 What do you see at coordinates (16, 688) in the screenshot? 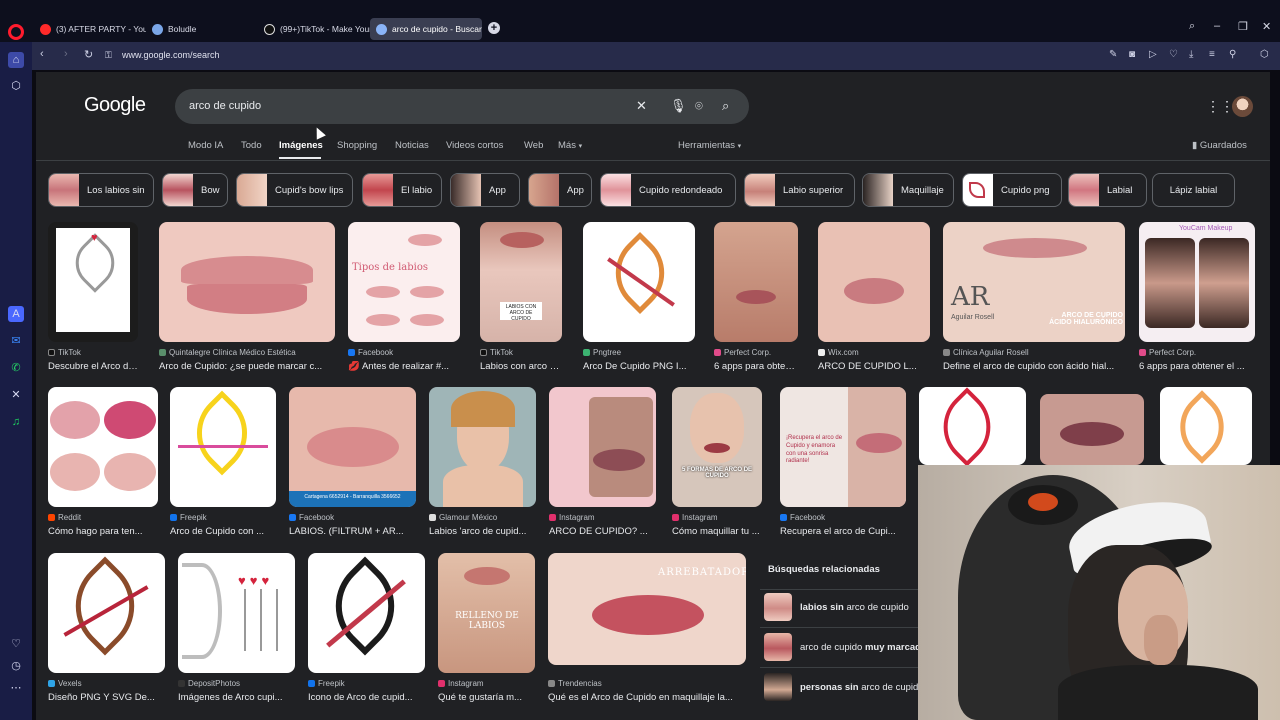
I see `more-icon: ⋯` at bounding box center [16, 688].